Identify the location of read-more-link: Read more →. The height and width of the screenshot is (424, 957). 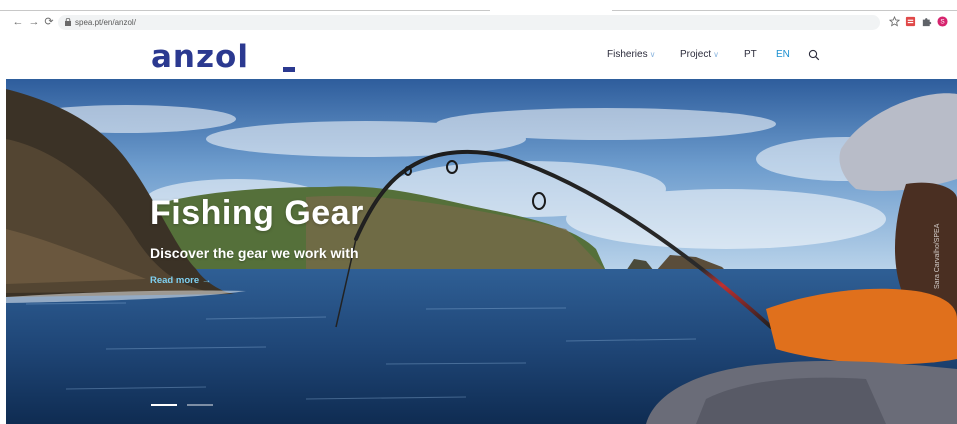
(180, 280).